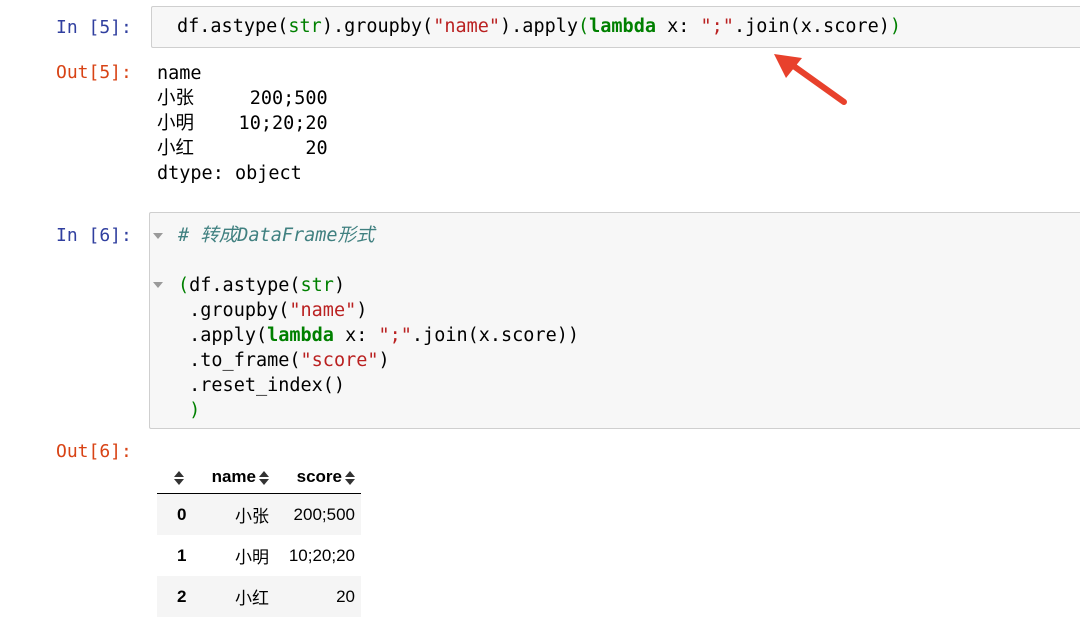 Image resolution: width=1080 pixels, height=633 pixels. Describe the element at coordinates (378, 385) in the screenshot. I see `code-line: .reset_index()` at that location.